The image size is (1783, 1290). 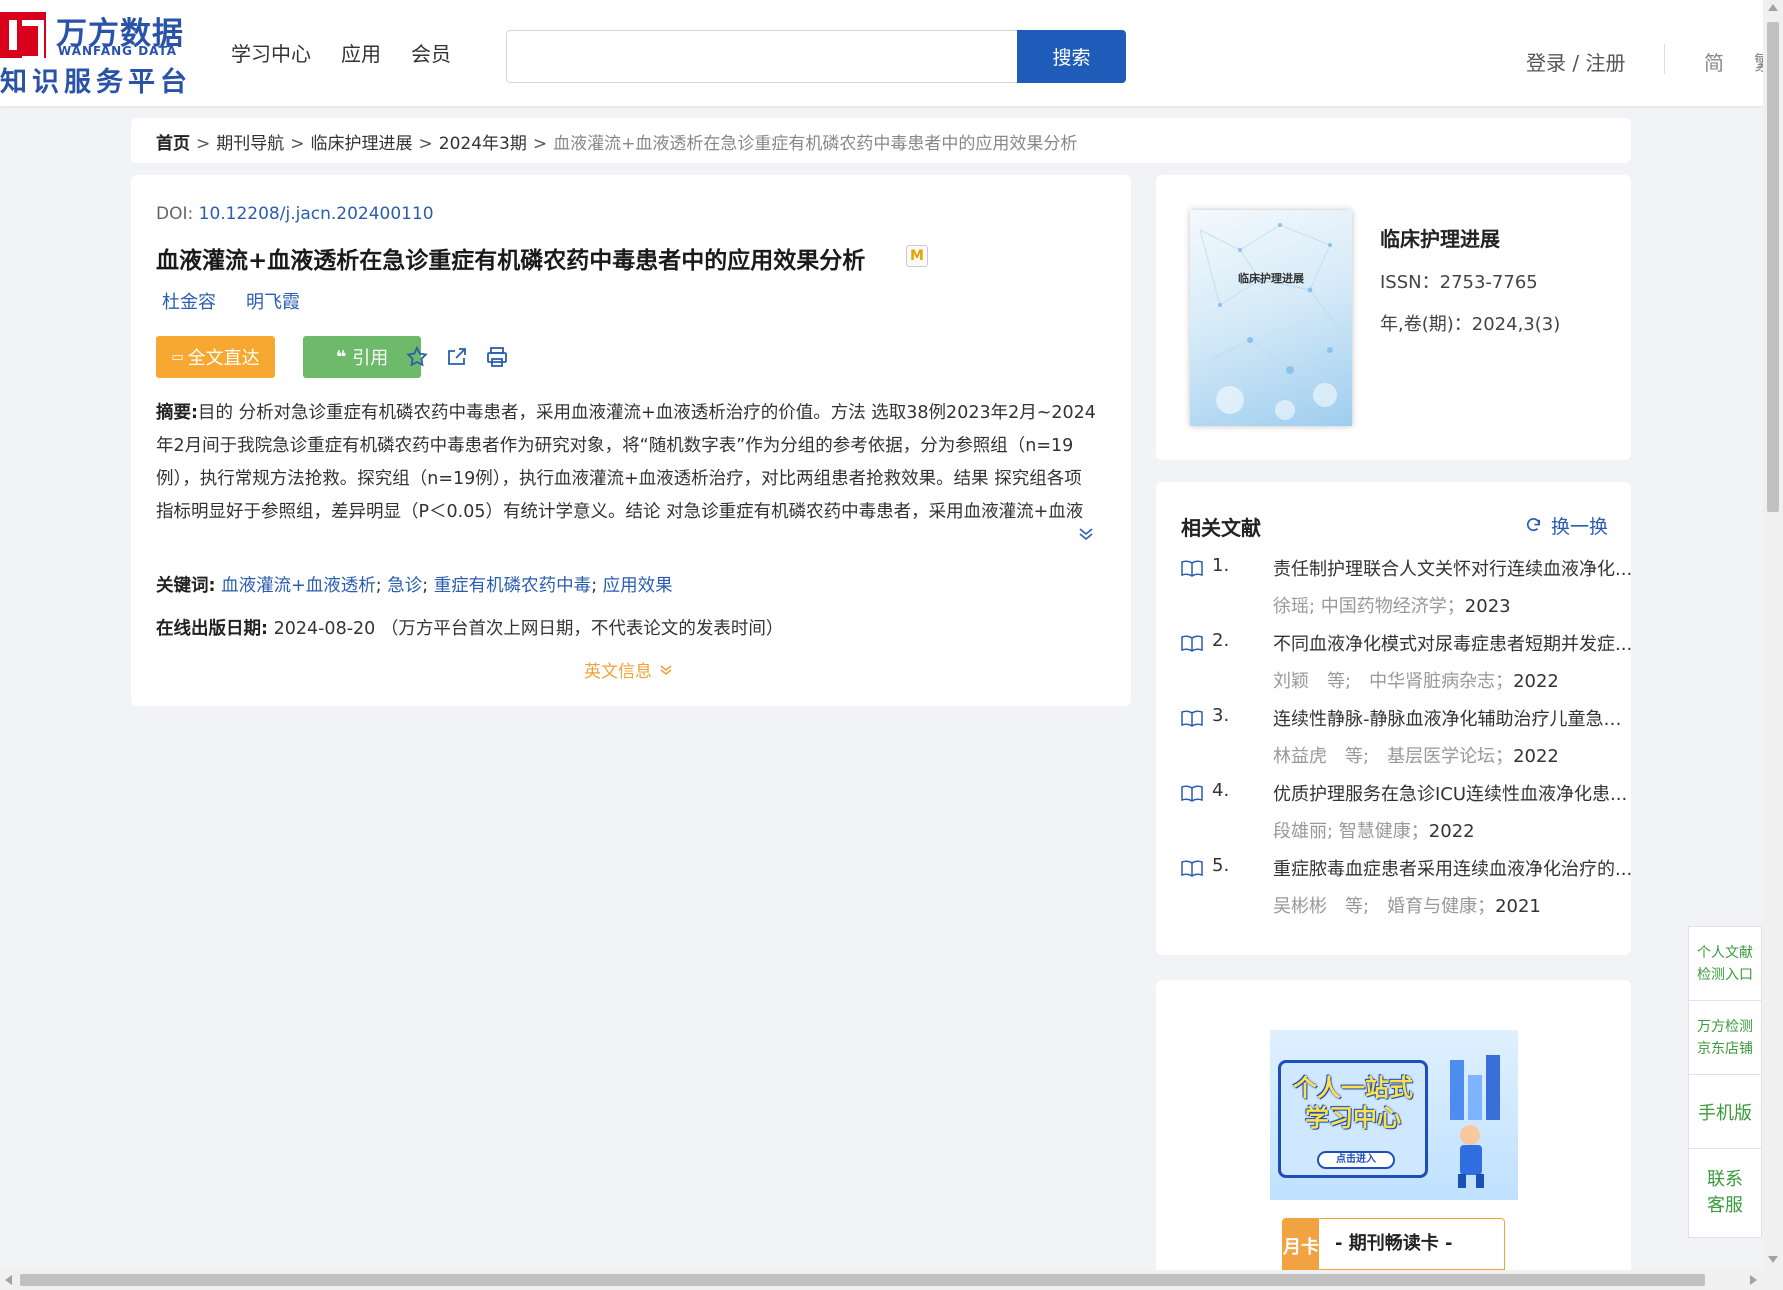 What do you see at coordinates (1518, 906) in the screenshot?
I see `related-year: 2021` at bounding box center [1518, 906].